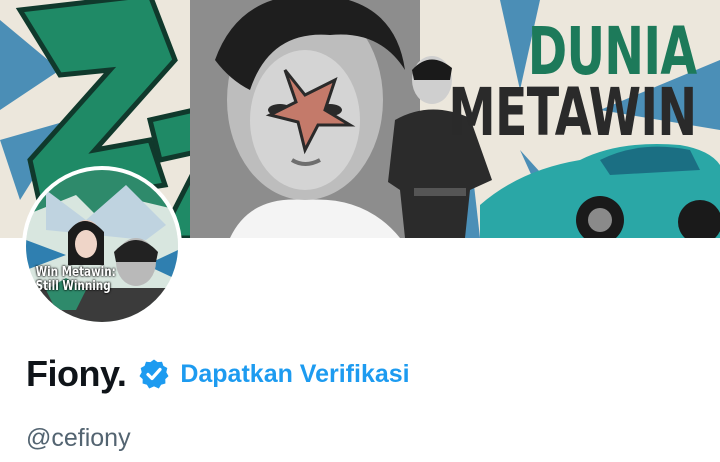 This screenshot has width=720, height=462. I want to click on verified-badge-icon, so click(154, 374).